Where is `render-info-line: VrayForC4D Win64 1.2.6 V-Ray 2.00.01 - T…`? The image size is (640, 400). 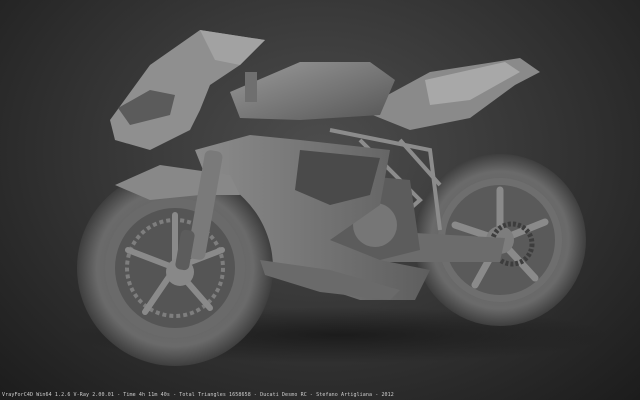
render-info-line: VrayForC4D Win64 1.2.6 V-Ray 2.00.01 - T… is located at coordinates (198, 395).